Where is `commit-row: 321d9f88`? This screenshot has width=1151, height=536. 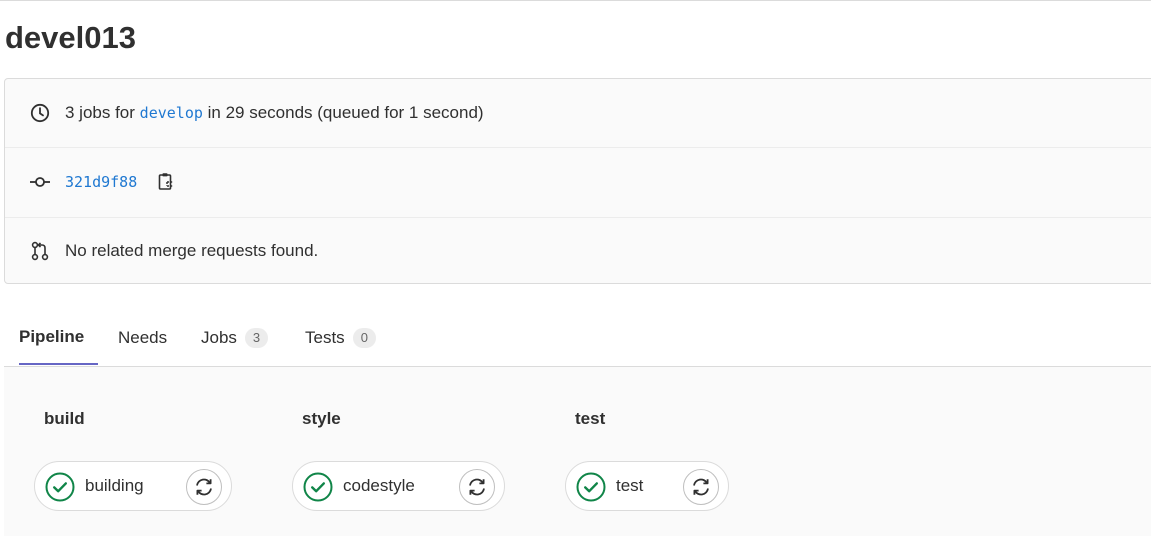
commit-row: 321d9f88 is located at coordinates (578, 182).